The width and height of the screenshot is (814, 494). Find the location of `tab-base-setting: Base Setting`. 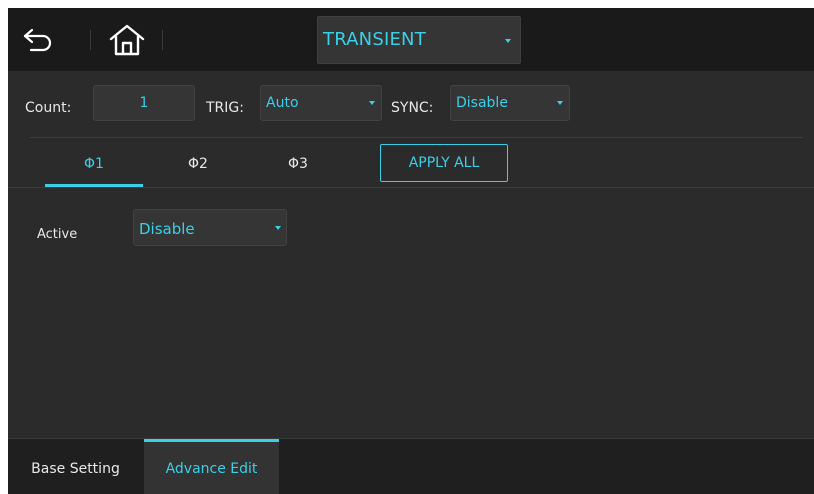

tab-base-setting: Base Setting is located at coordinates (75, 466).